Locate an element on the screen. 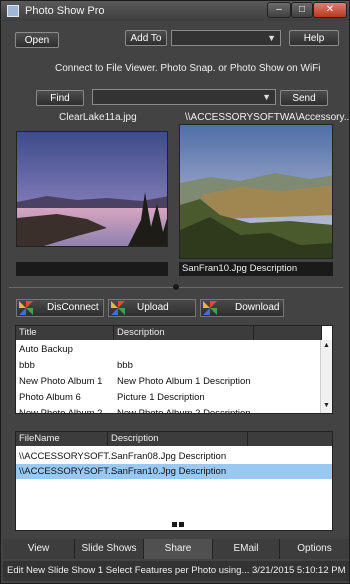  left-photo-name: ClearLake11a.jpg is located at coordinates (98, 117).